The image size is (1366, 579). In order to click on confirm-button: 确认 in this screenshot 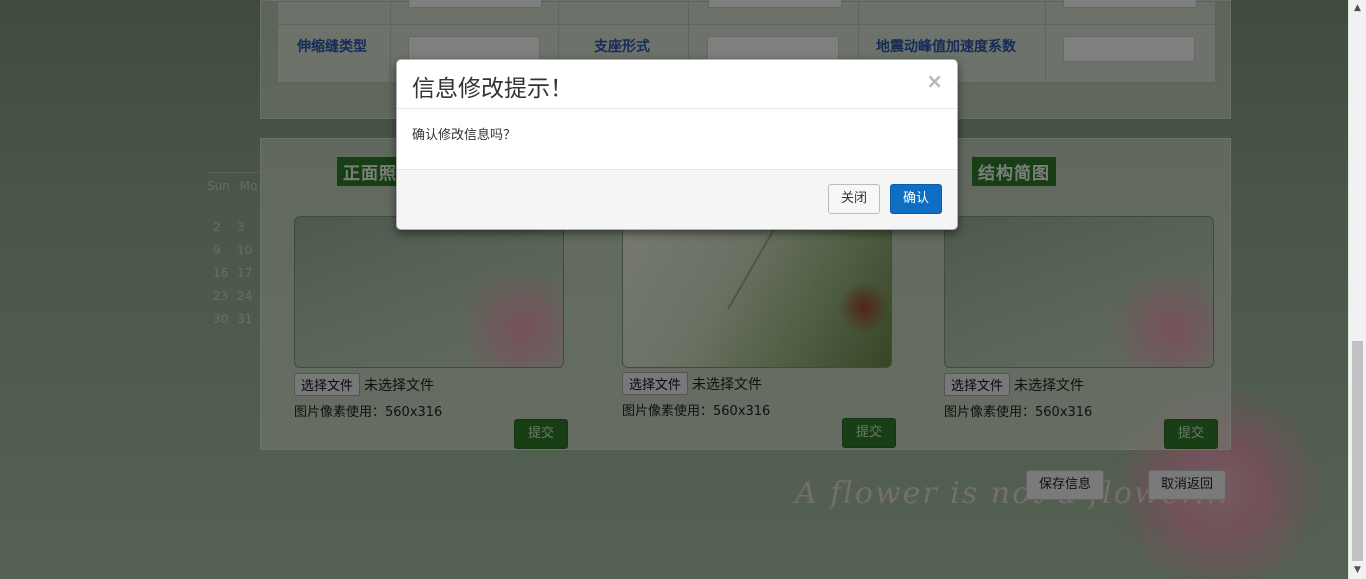, I will do `click(915, 199)`.